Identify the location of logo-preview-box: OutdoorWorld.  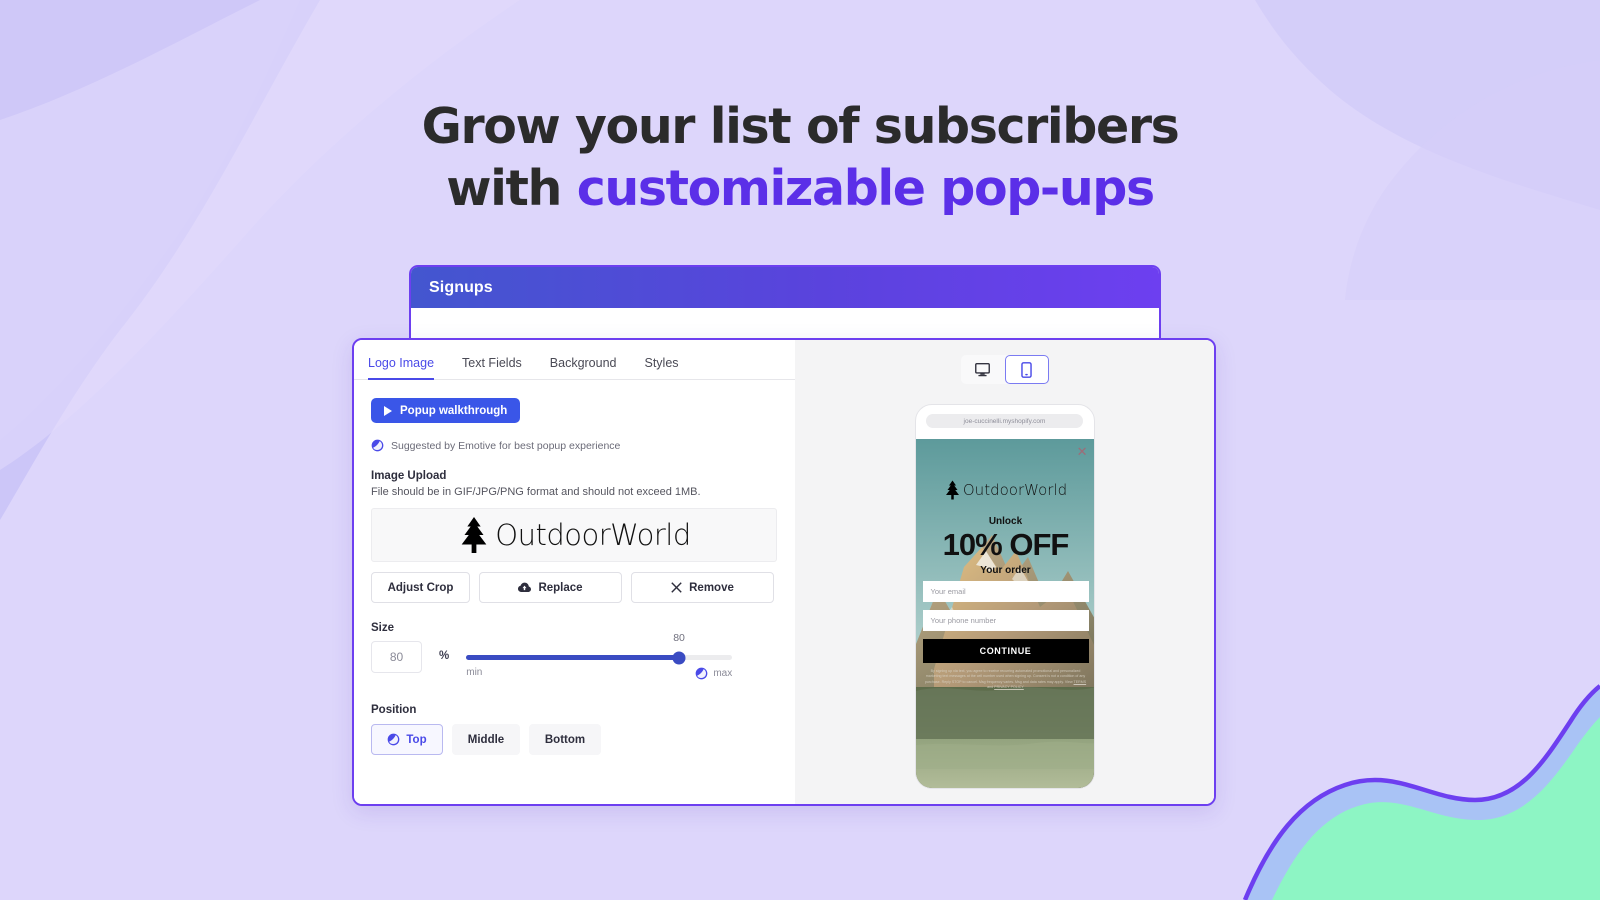
(574, 535).